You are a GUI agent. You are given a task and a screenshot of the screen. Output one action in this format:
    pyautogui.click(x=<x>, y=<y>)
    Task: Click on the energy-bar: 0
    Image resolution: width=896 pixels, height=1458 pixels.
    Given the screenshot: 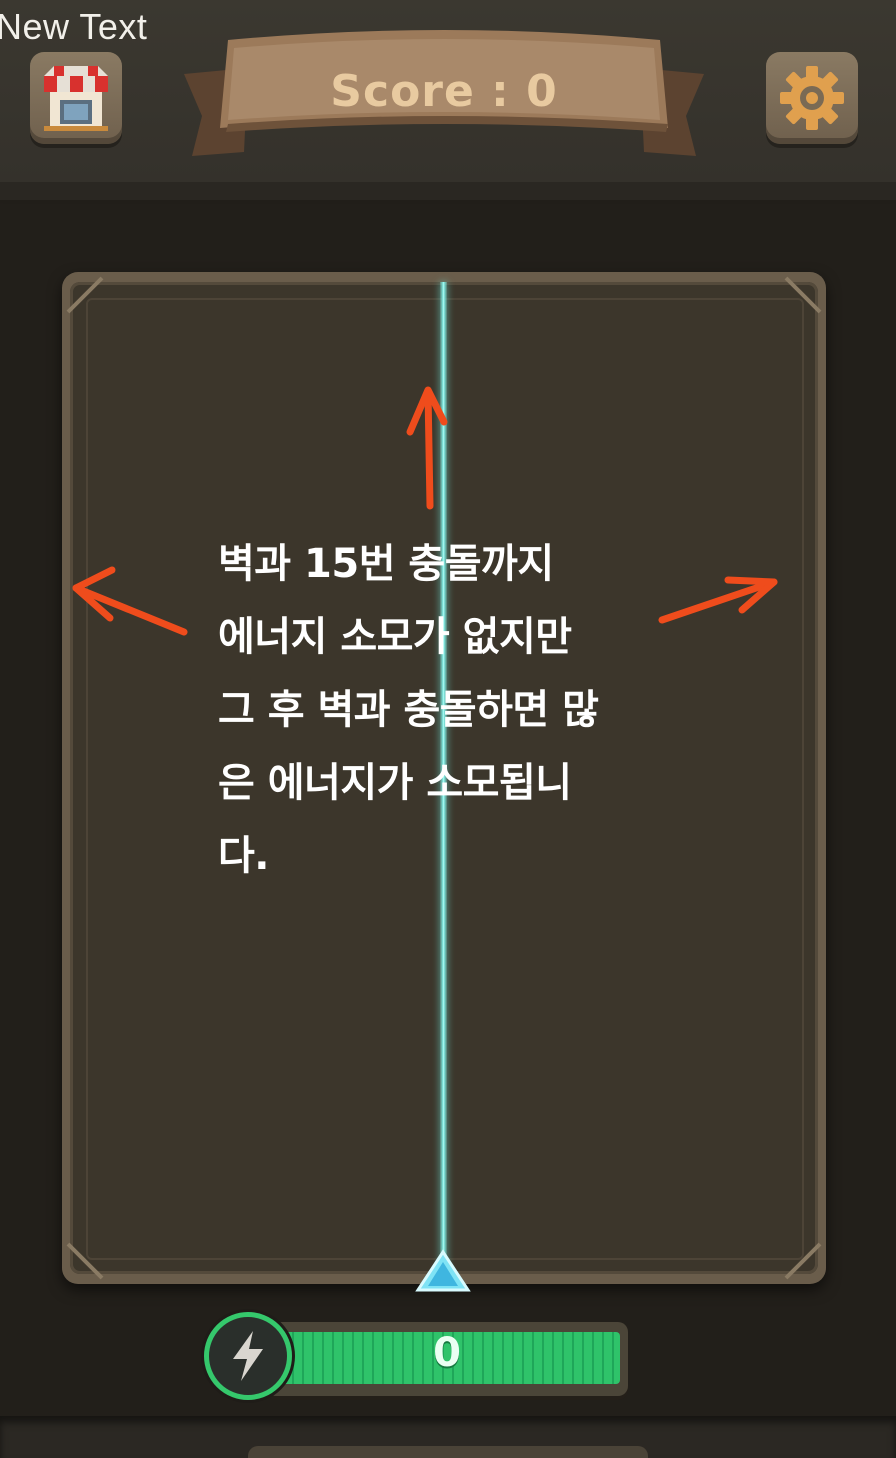 What is the action you would take?
    pyautogui.click(x=416, y=1358)
    